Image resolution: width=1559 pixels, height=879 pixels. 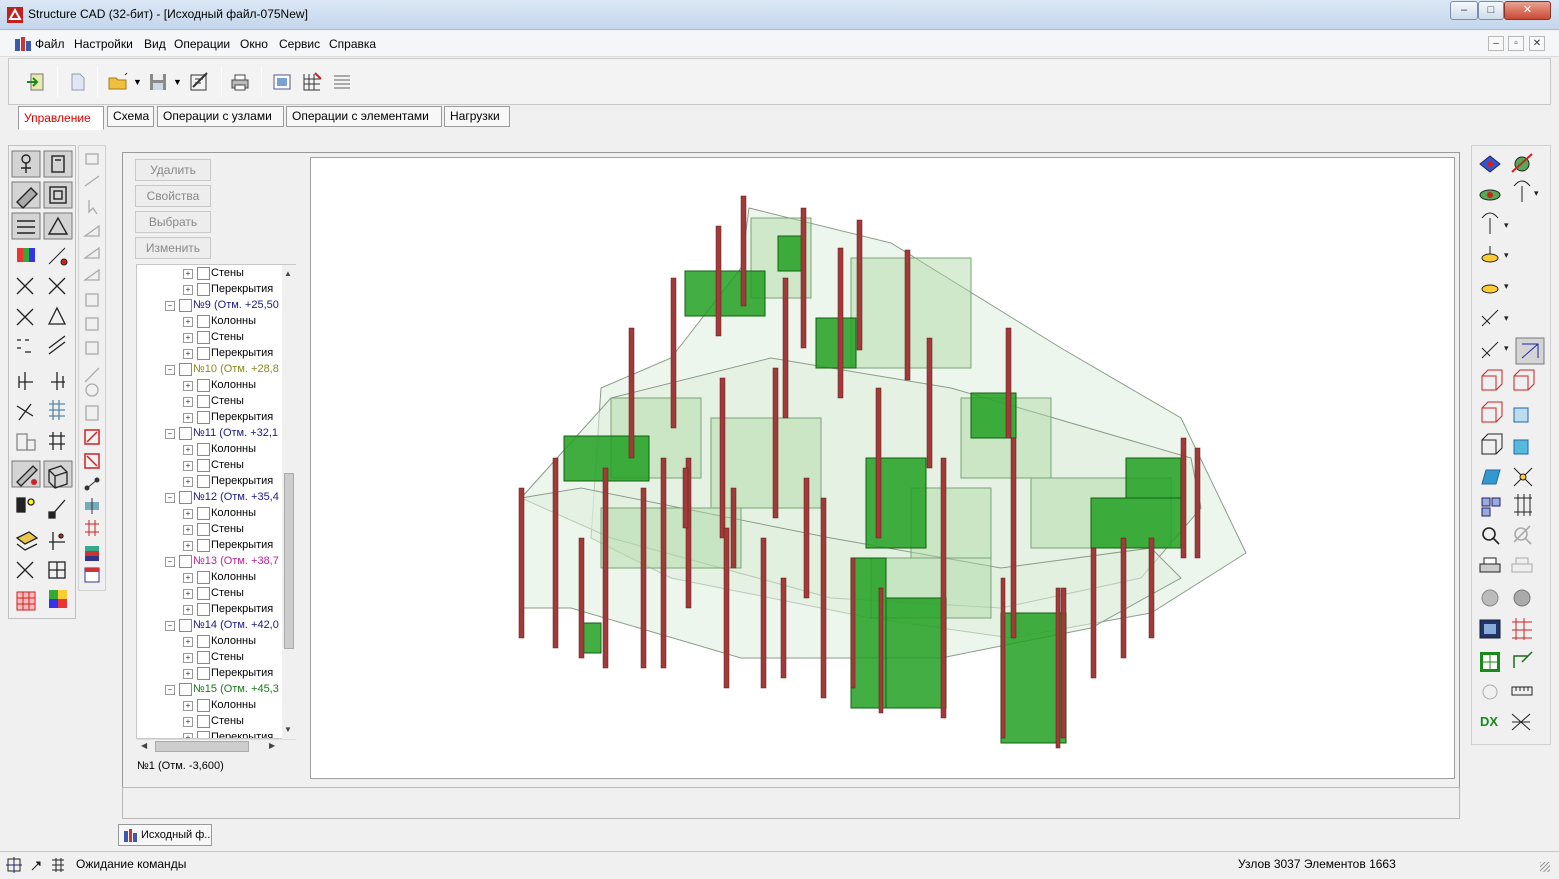 I want to click on move-disabled-icon, so click(x=92, y=181).